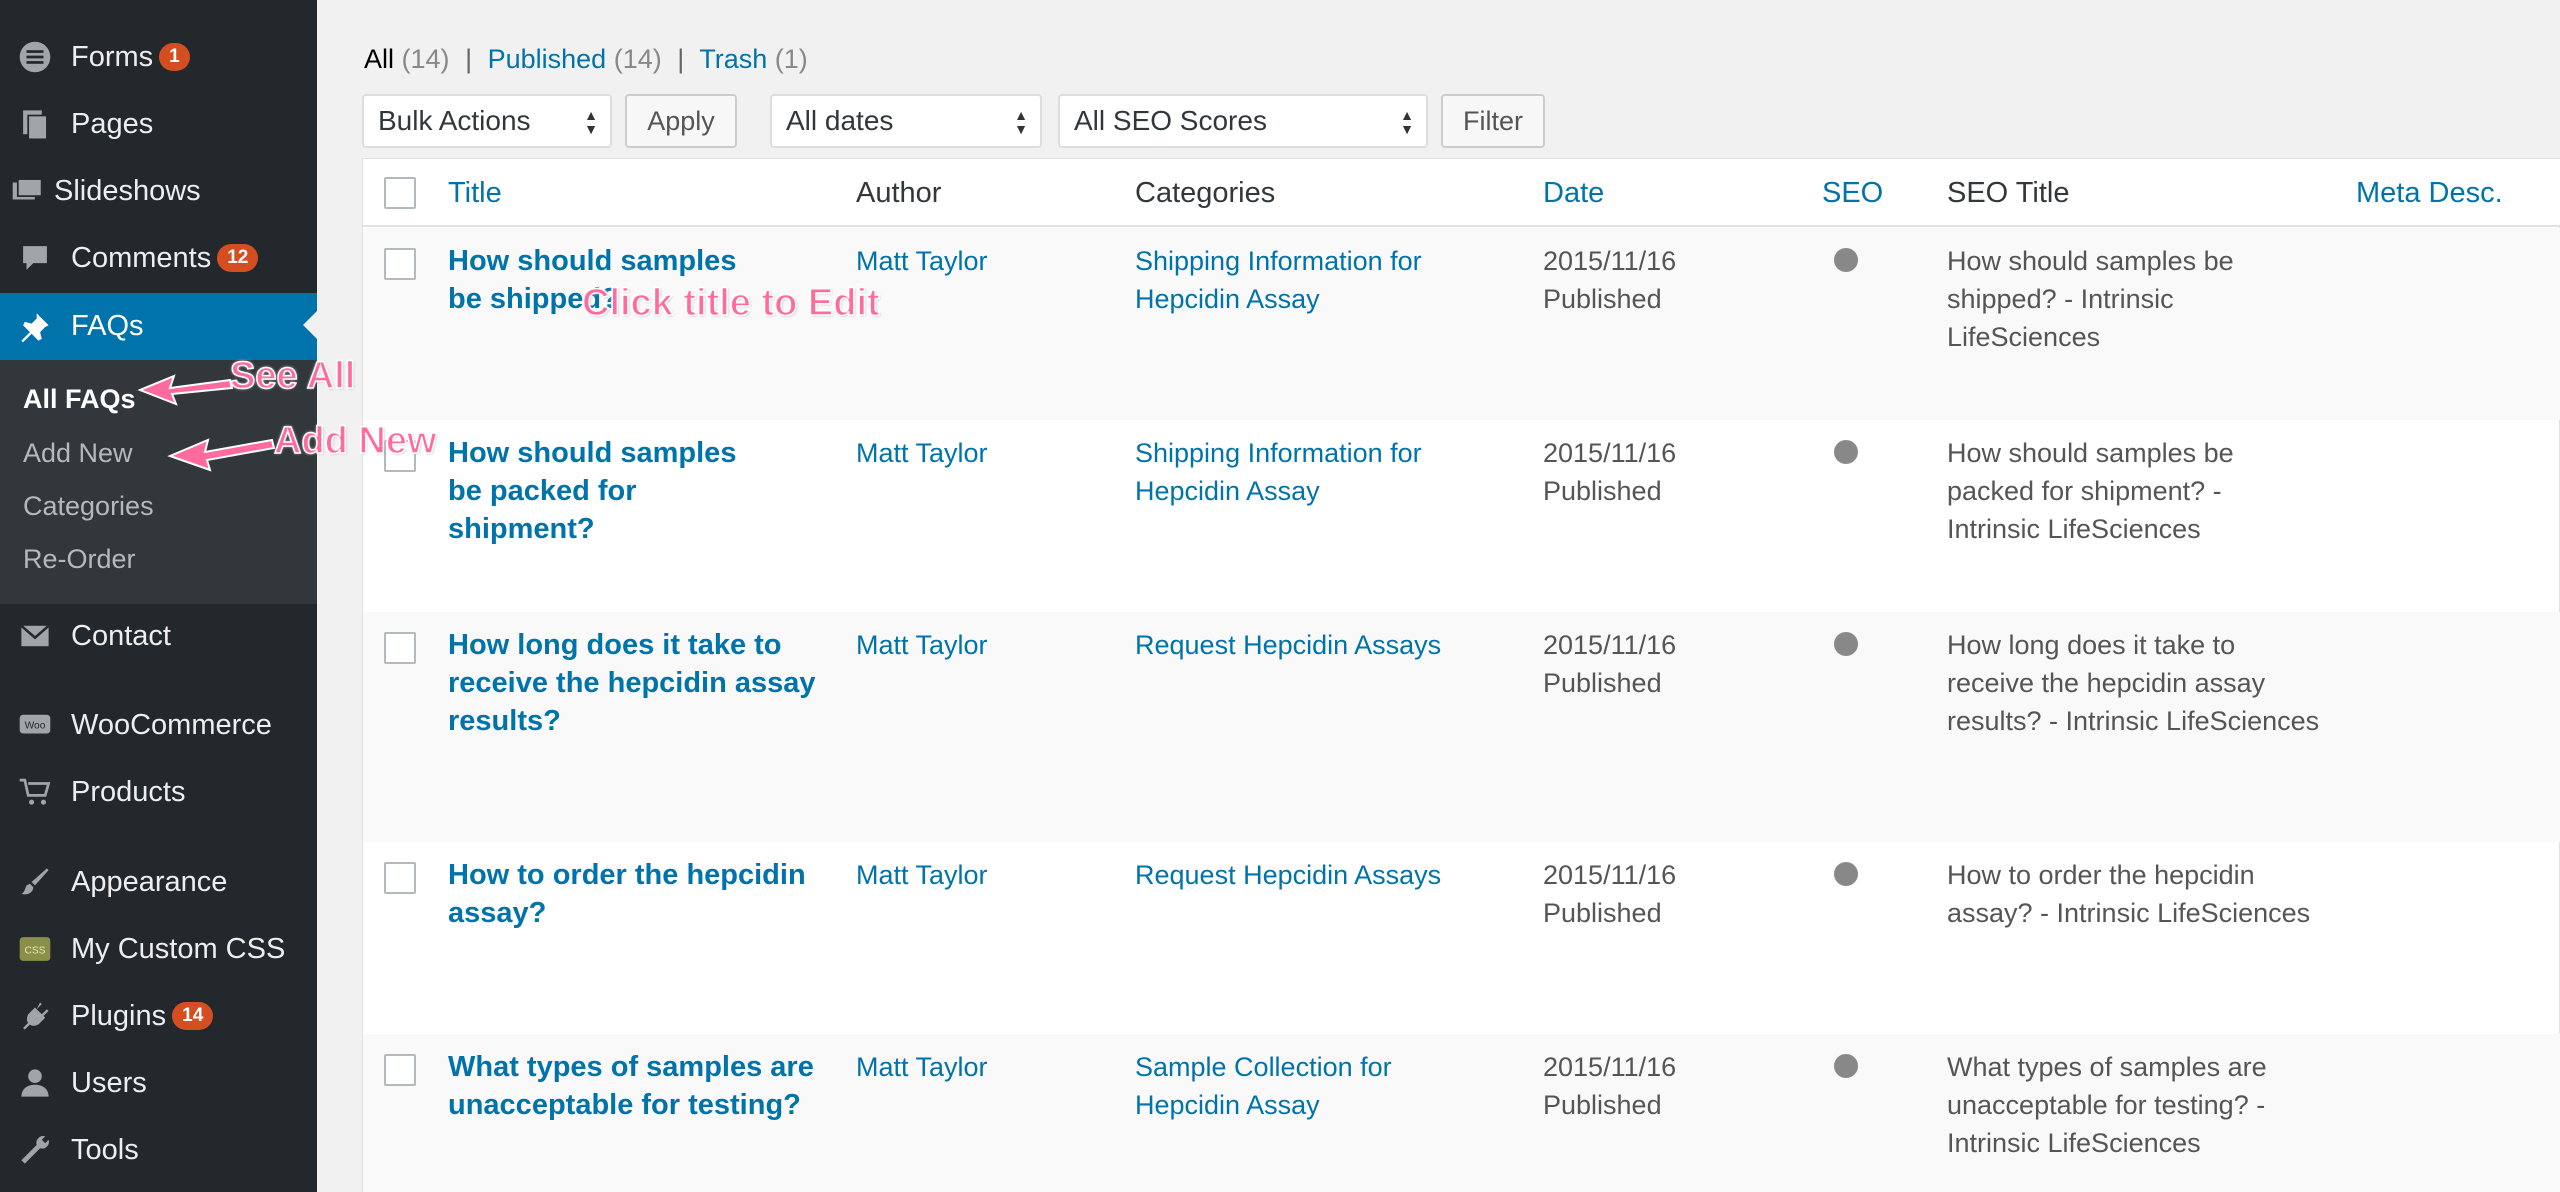  What do you see at coordinates (88, 506) in the screenshot?
I see `submenu-categories: Categories` at bounding box center [88, 506].